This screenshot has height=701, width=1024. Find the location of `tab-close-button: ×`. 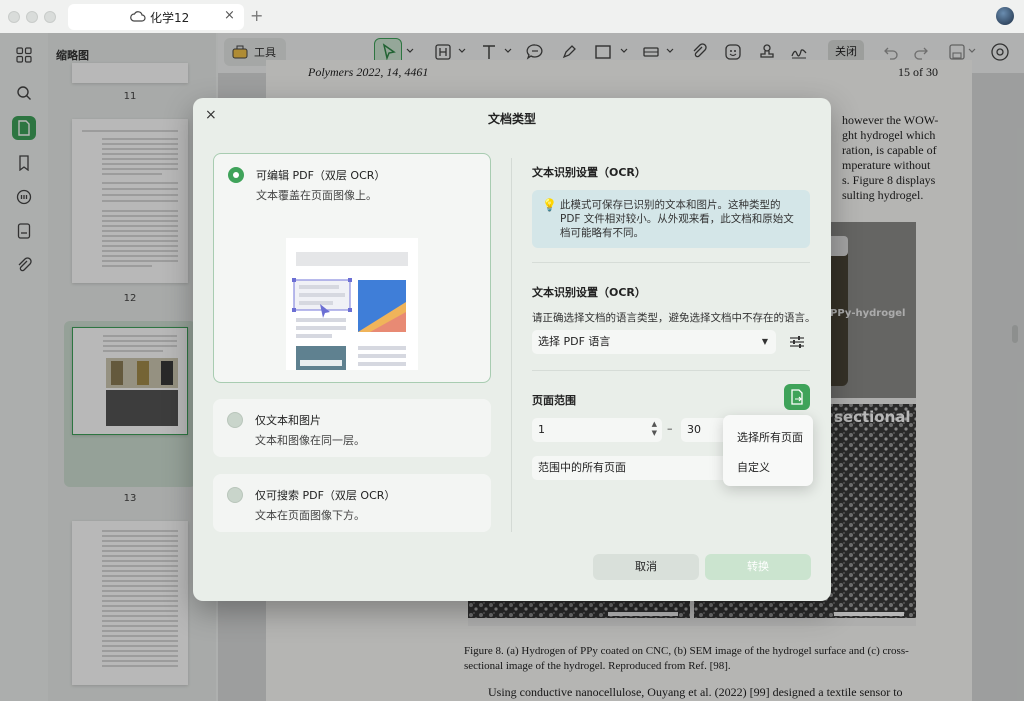

tab-close-button: × is located at coordinates (229, 15).